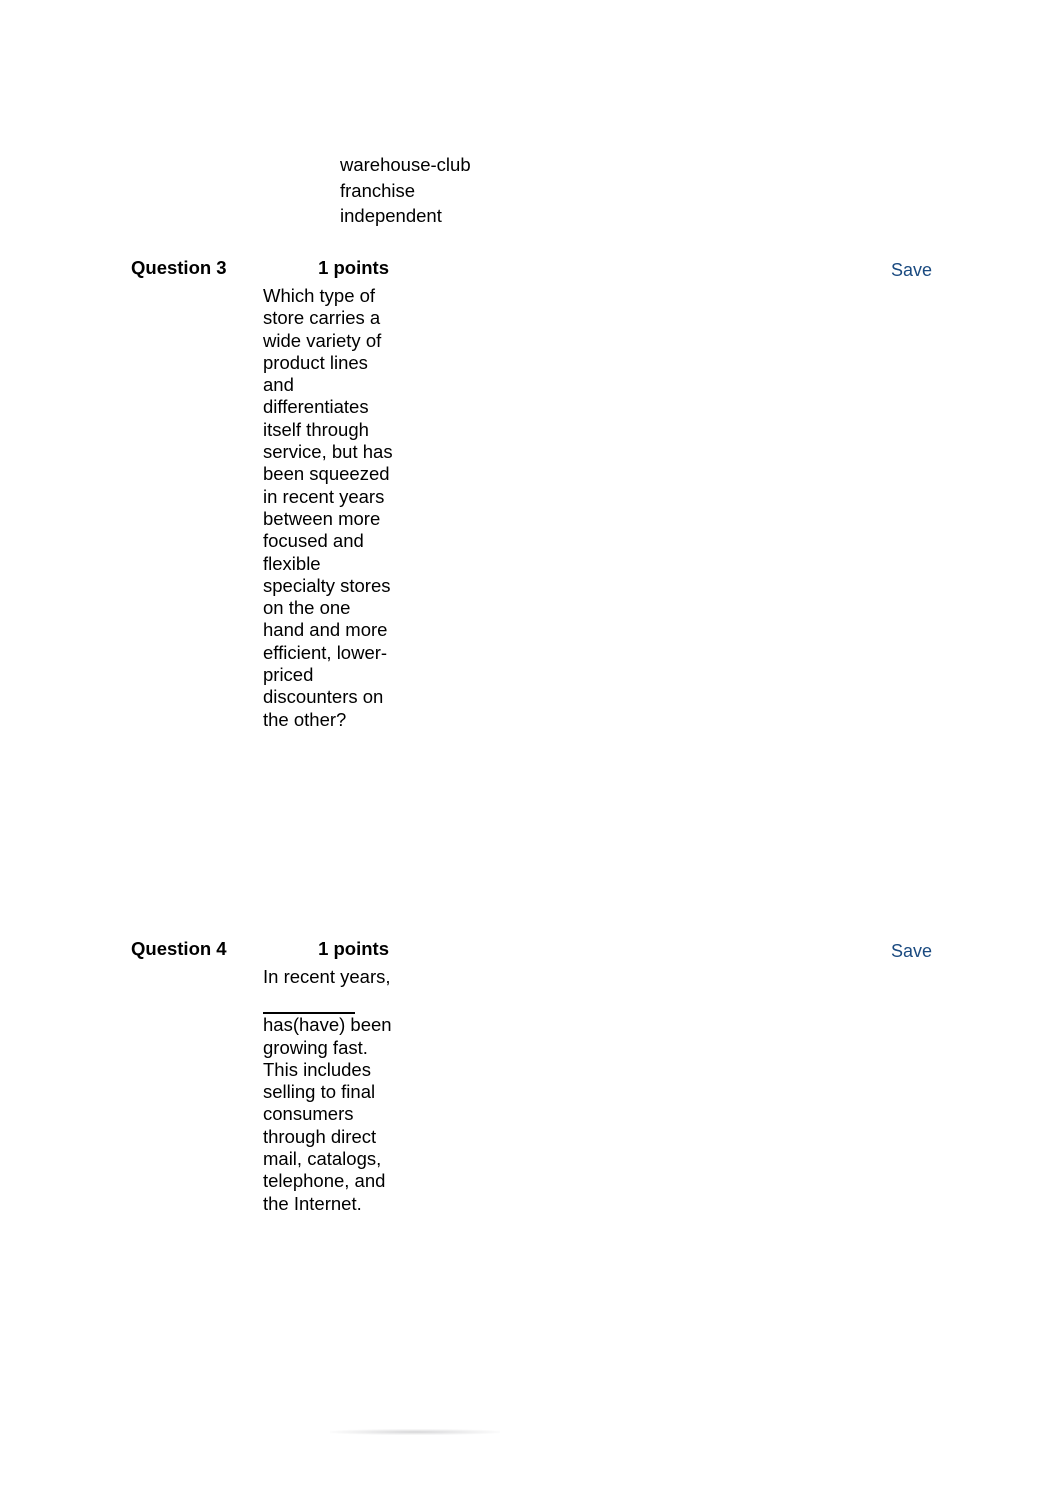  Describe the element at coordinates (179, 948) in the screenshot. I see `question-4-title: Question 4` at that location.